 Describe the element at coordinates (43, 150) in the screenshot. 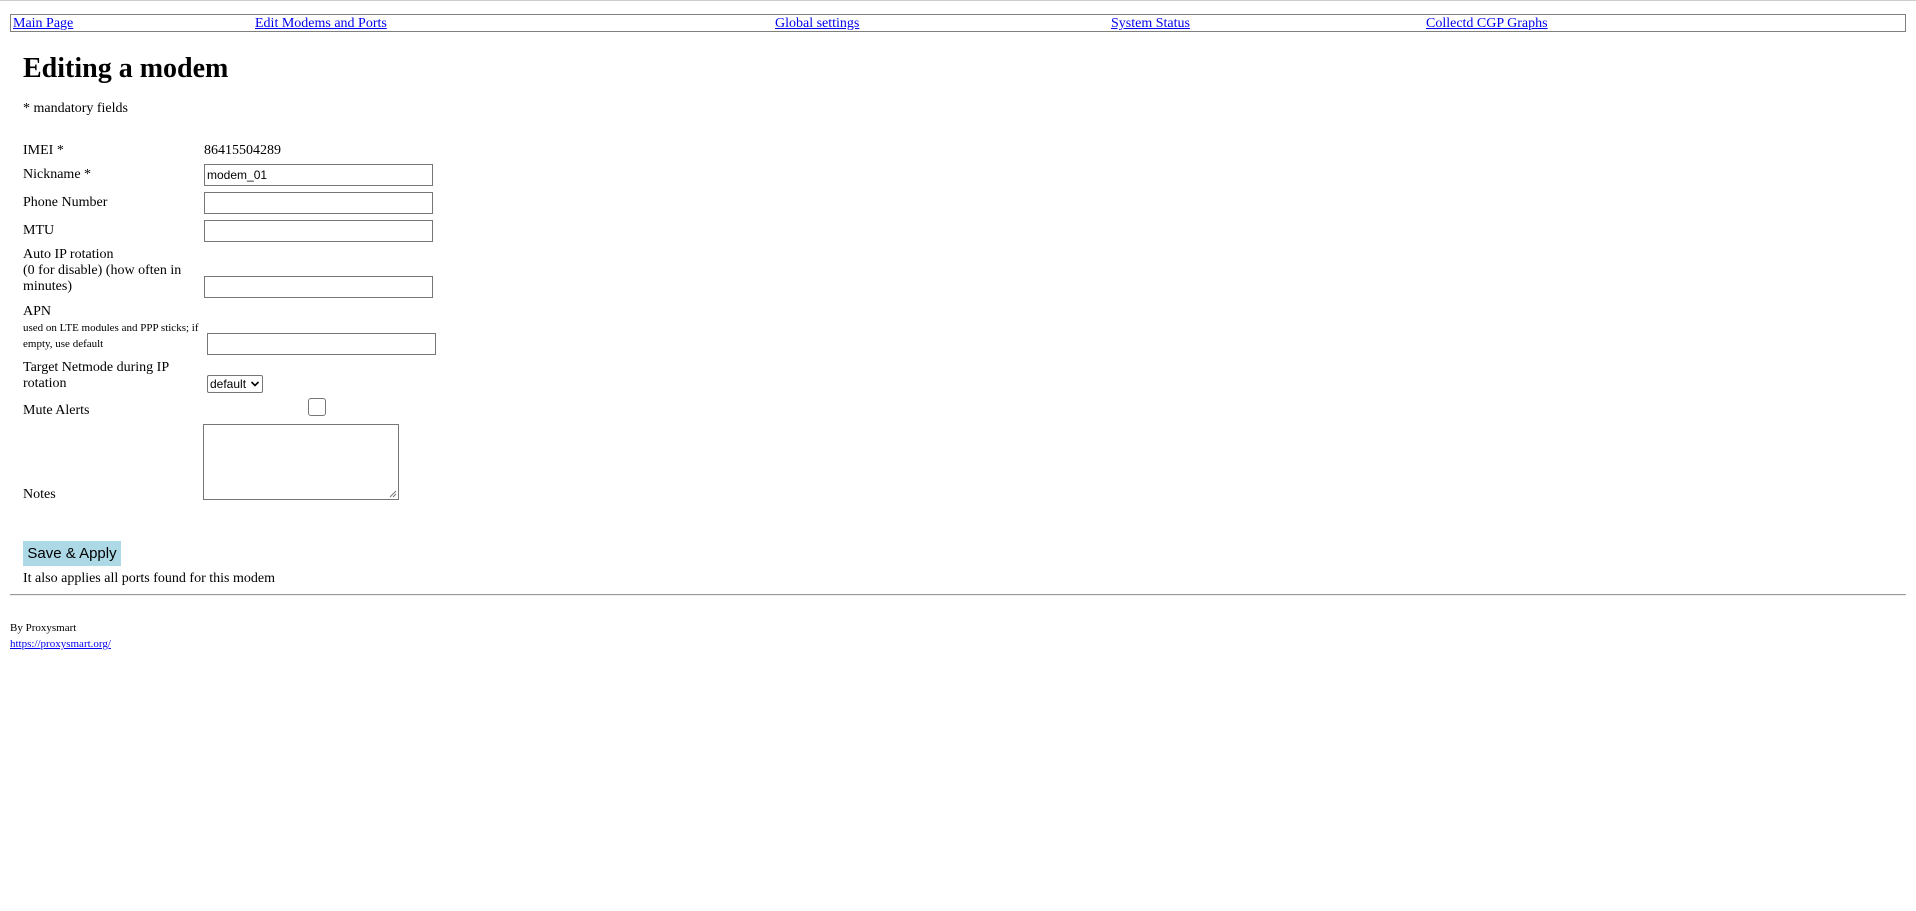

I see `imei-label: IMEI *` at that location.